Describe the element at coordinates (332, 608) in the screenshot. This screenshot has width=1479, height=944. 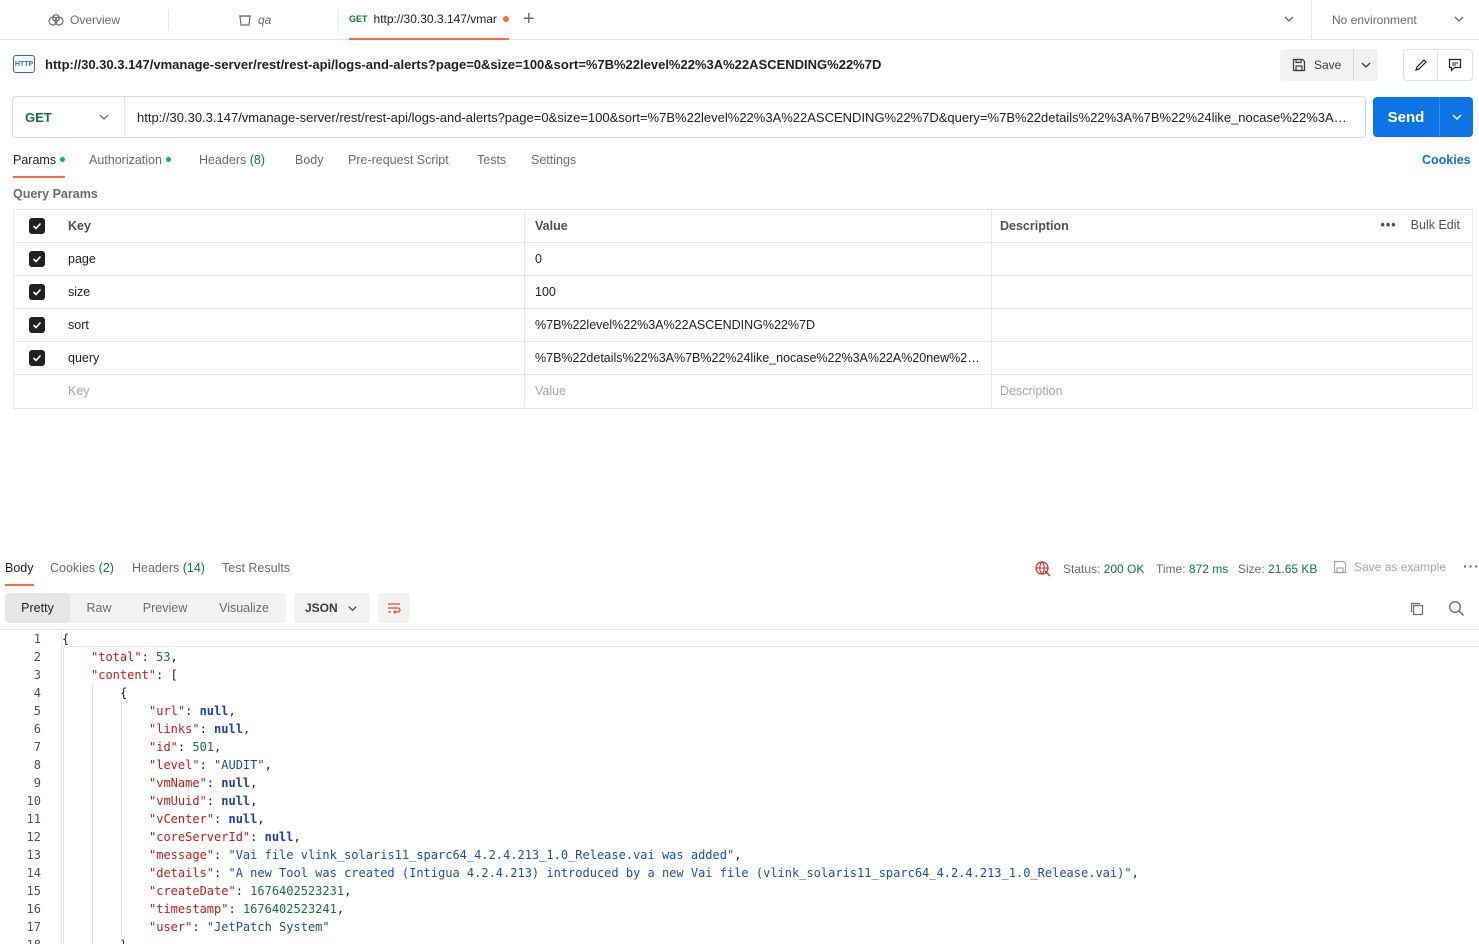
I see `format-selector: JSON` at that location.